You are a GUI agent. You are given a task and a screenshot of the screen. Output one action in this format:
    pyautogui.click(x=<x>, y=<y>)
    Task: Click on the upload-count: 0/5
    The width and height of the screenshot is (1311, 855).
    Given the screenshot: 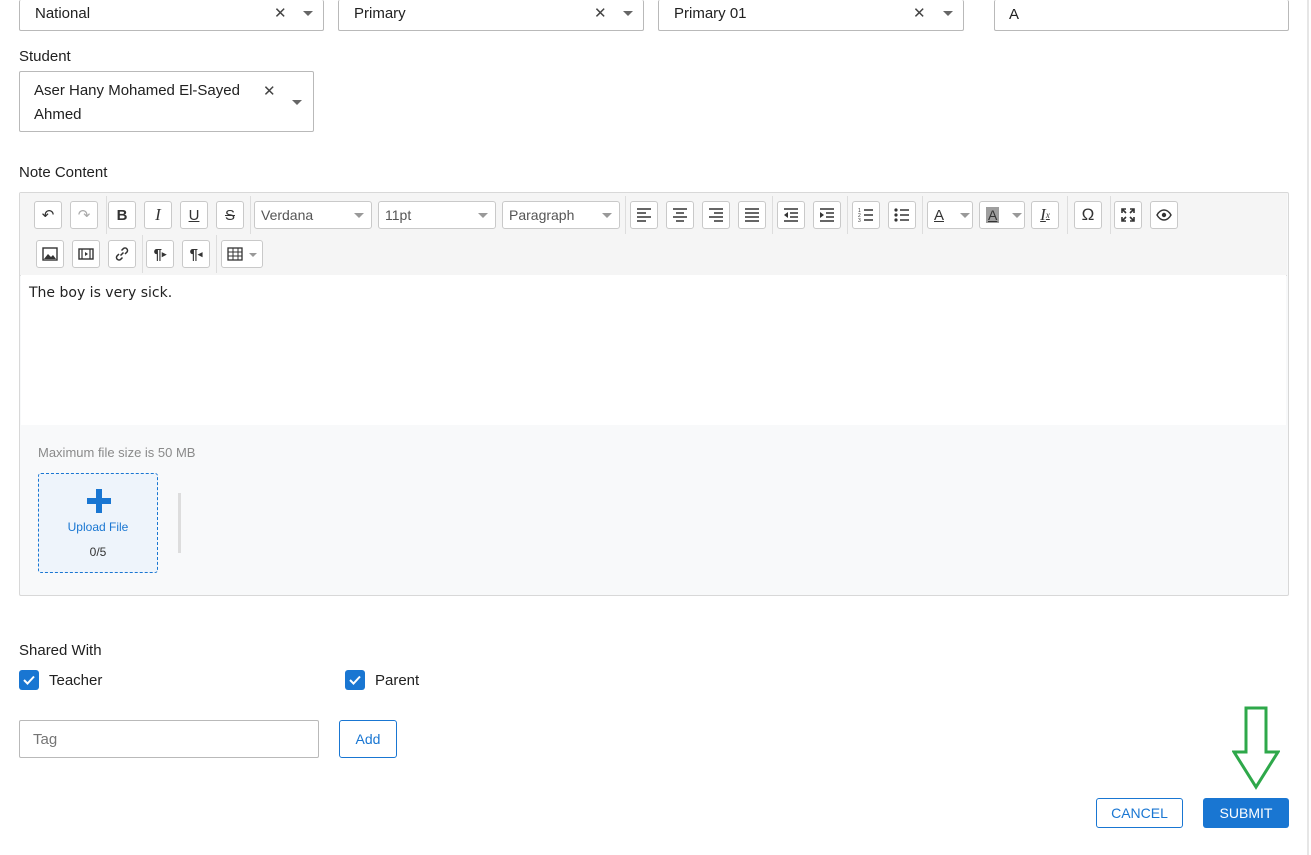 What is the action you would take?
    pyautogui.click(x=98, y=552)
    